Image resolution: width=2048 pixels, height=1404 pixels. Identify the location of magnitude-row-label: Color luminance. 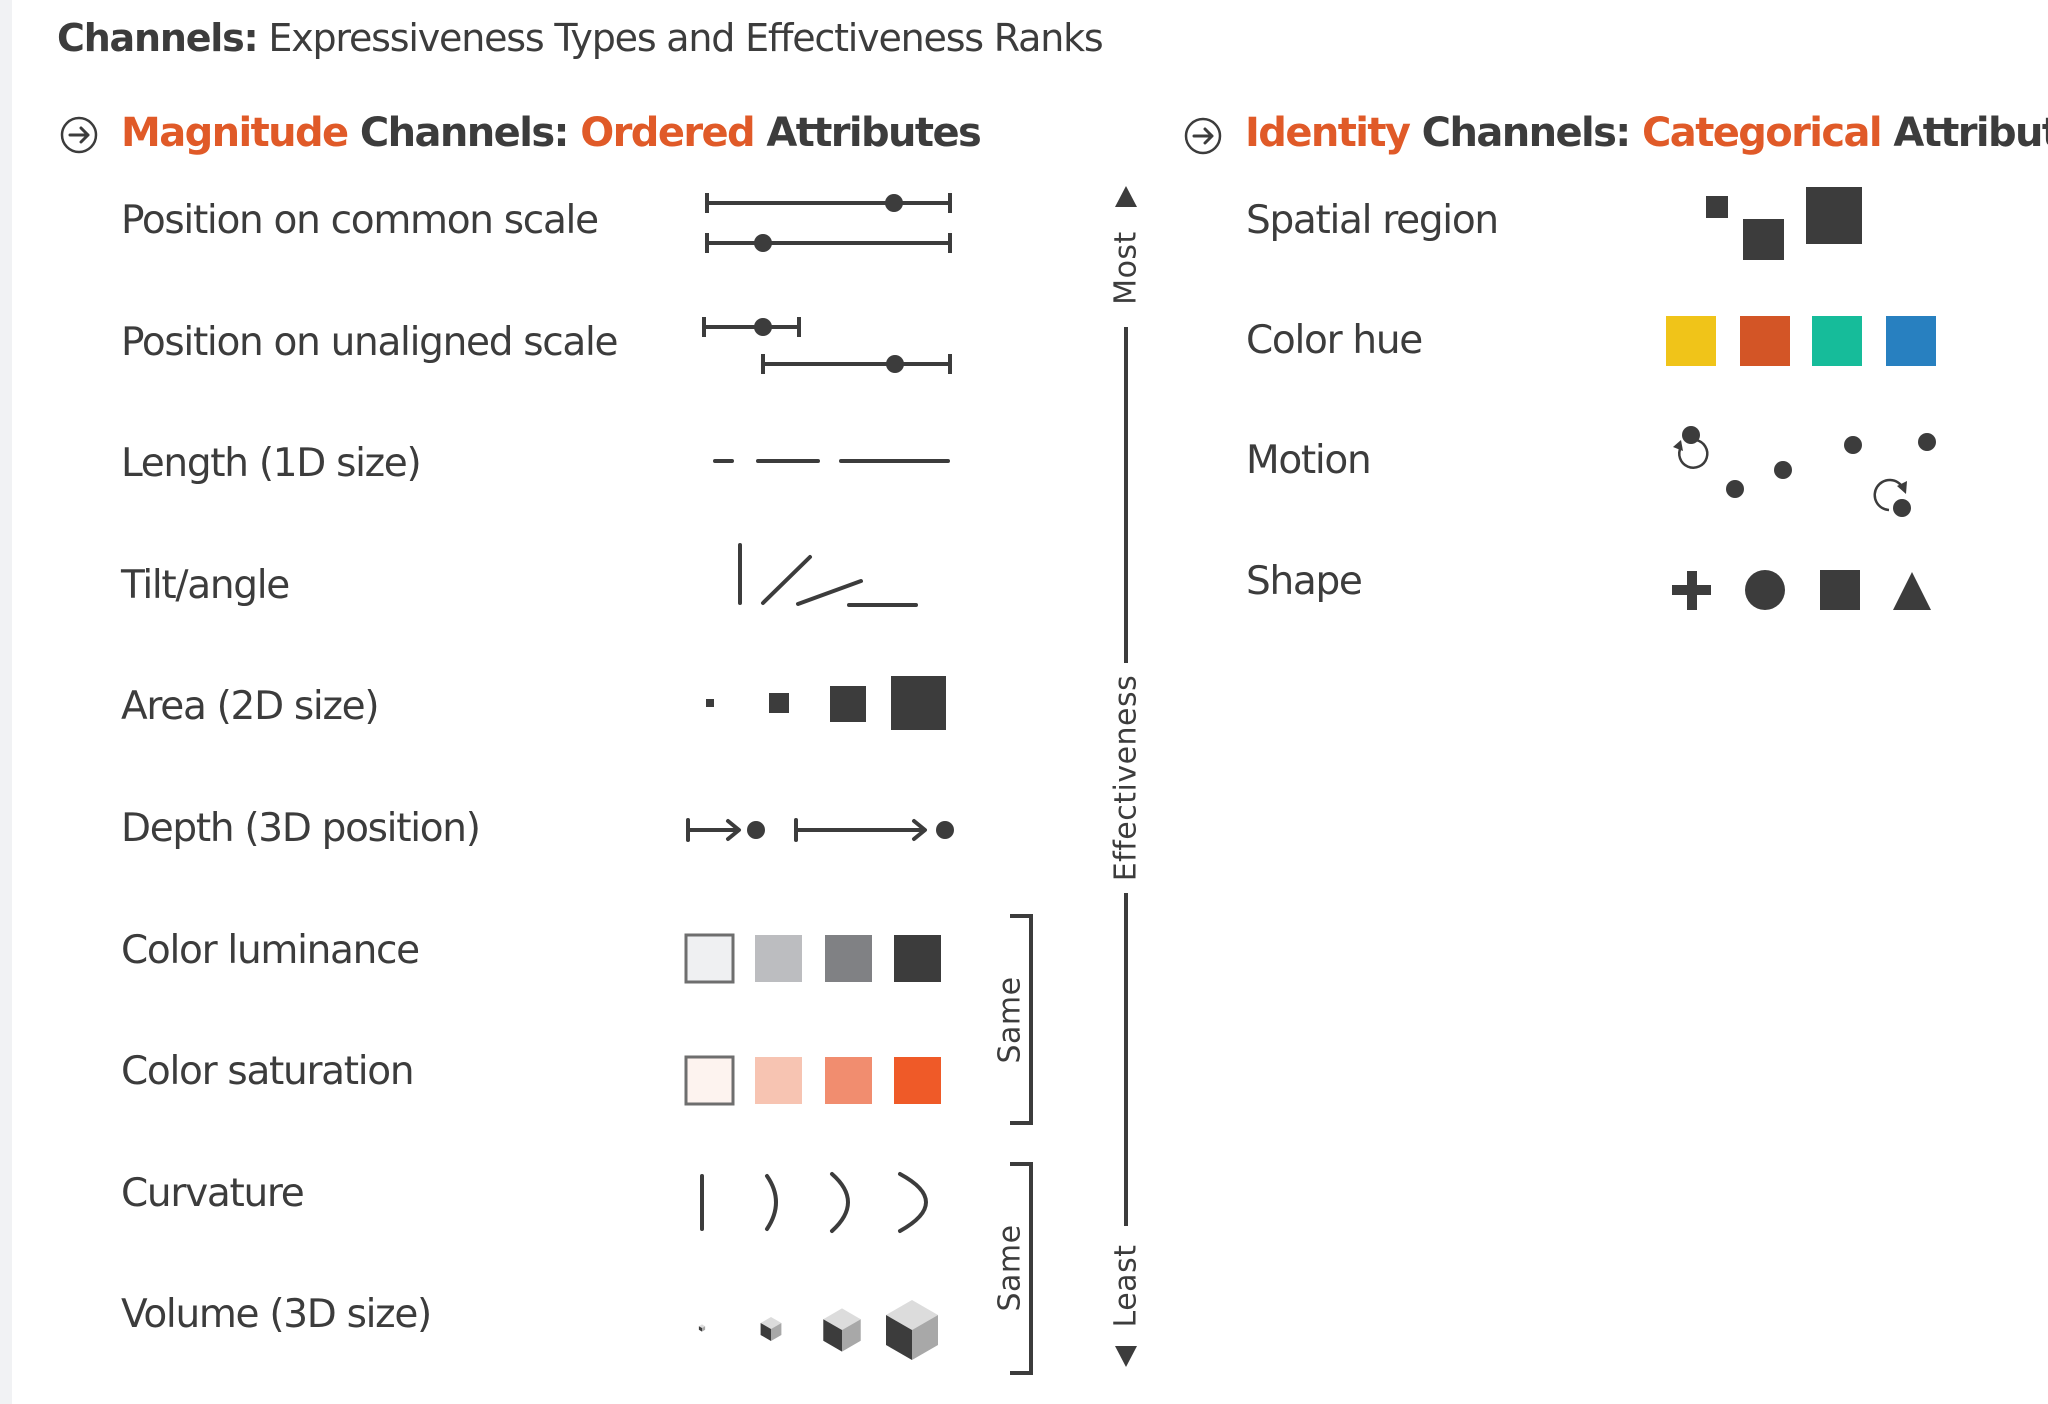
(270, 950).